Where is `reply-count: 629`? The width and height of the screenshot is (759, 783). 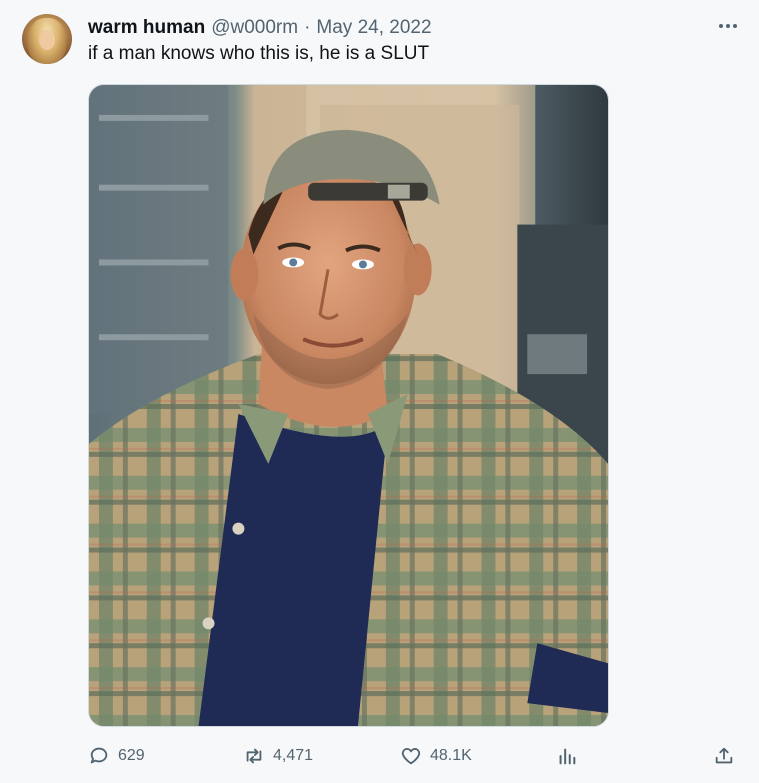 reply-count: 629 is located at coordinates (131, 755).